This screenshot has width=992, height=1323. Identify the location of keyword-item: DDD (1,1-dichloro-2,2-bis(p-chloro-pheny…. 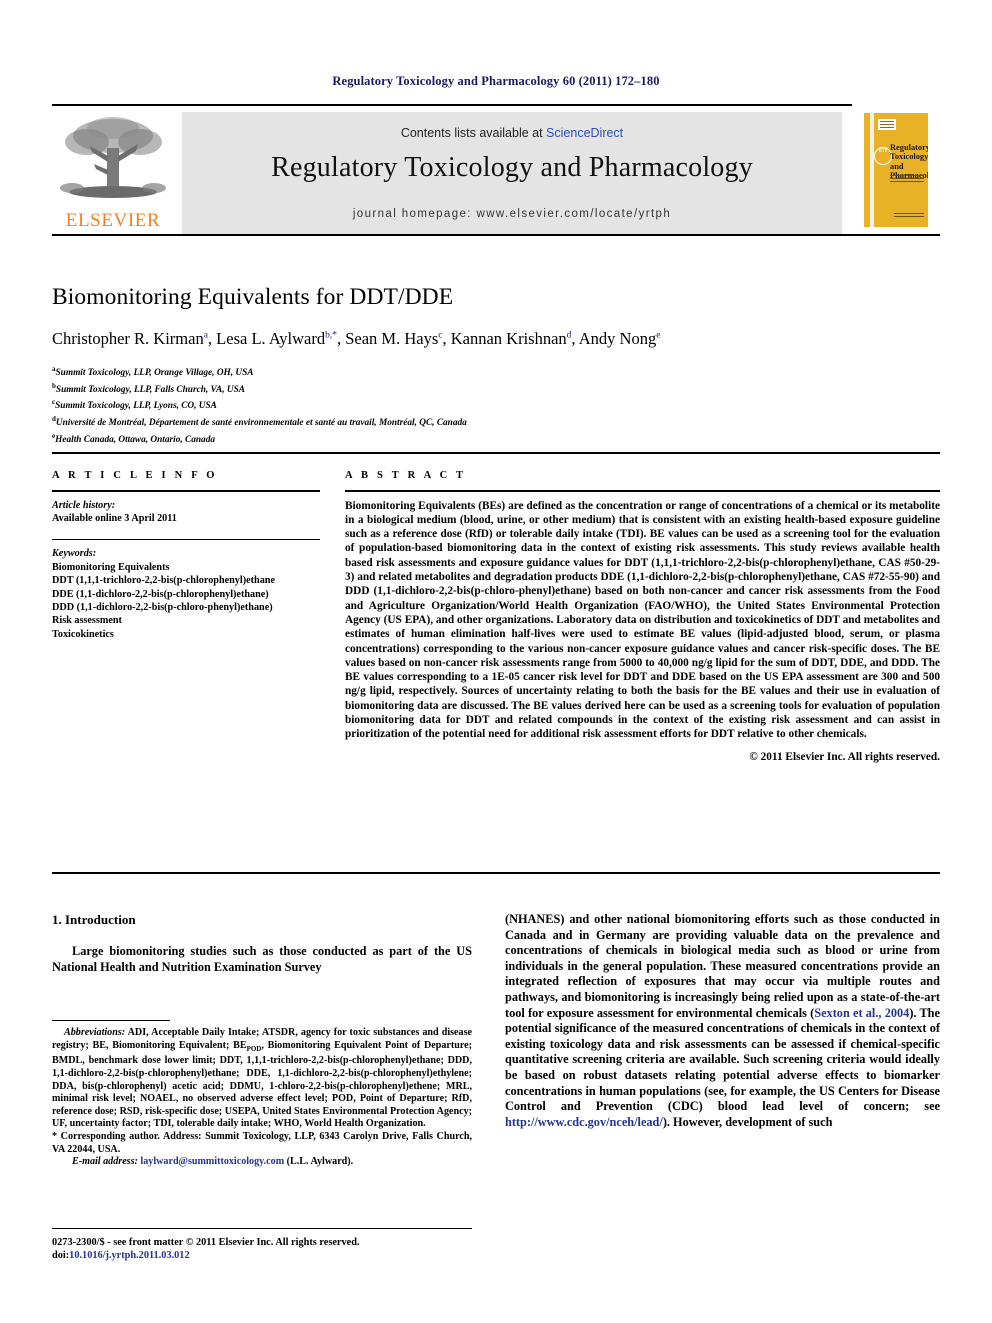
(162, 607).